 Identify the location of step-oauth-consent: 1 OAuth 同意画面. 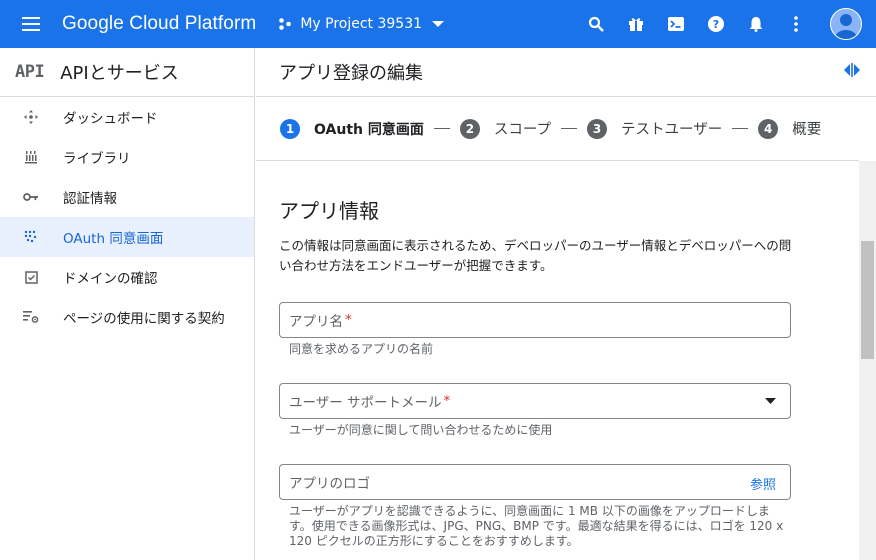
(352, 128).